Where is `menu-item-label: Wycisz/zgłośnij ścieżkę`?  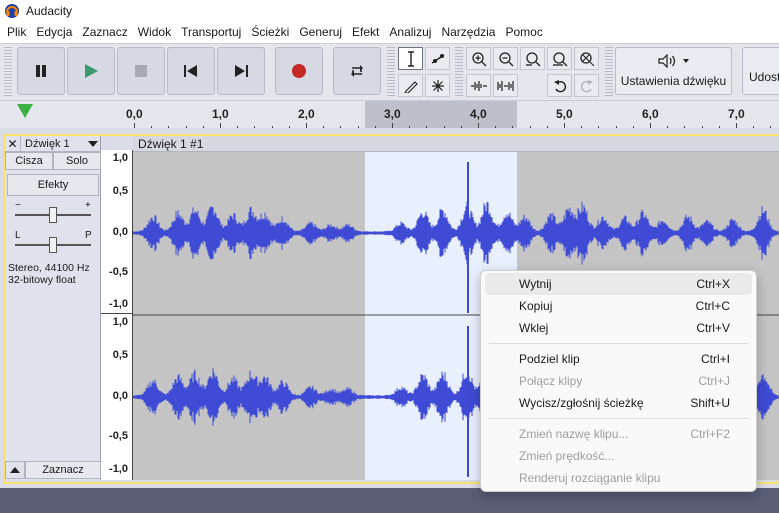 menu-item-label: Wycisz/zgłośnij ścieżkę is located at coordinates (581, 403).